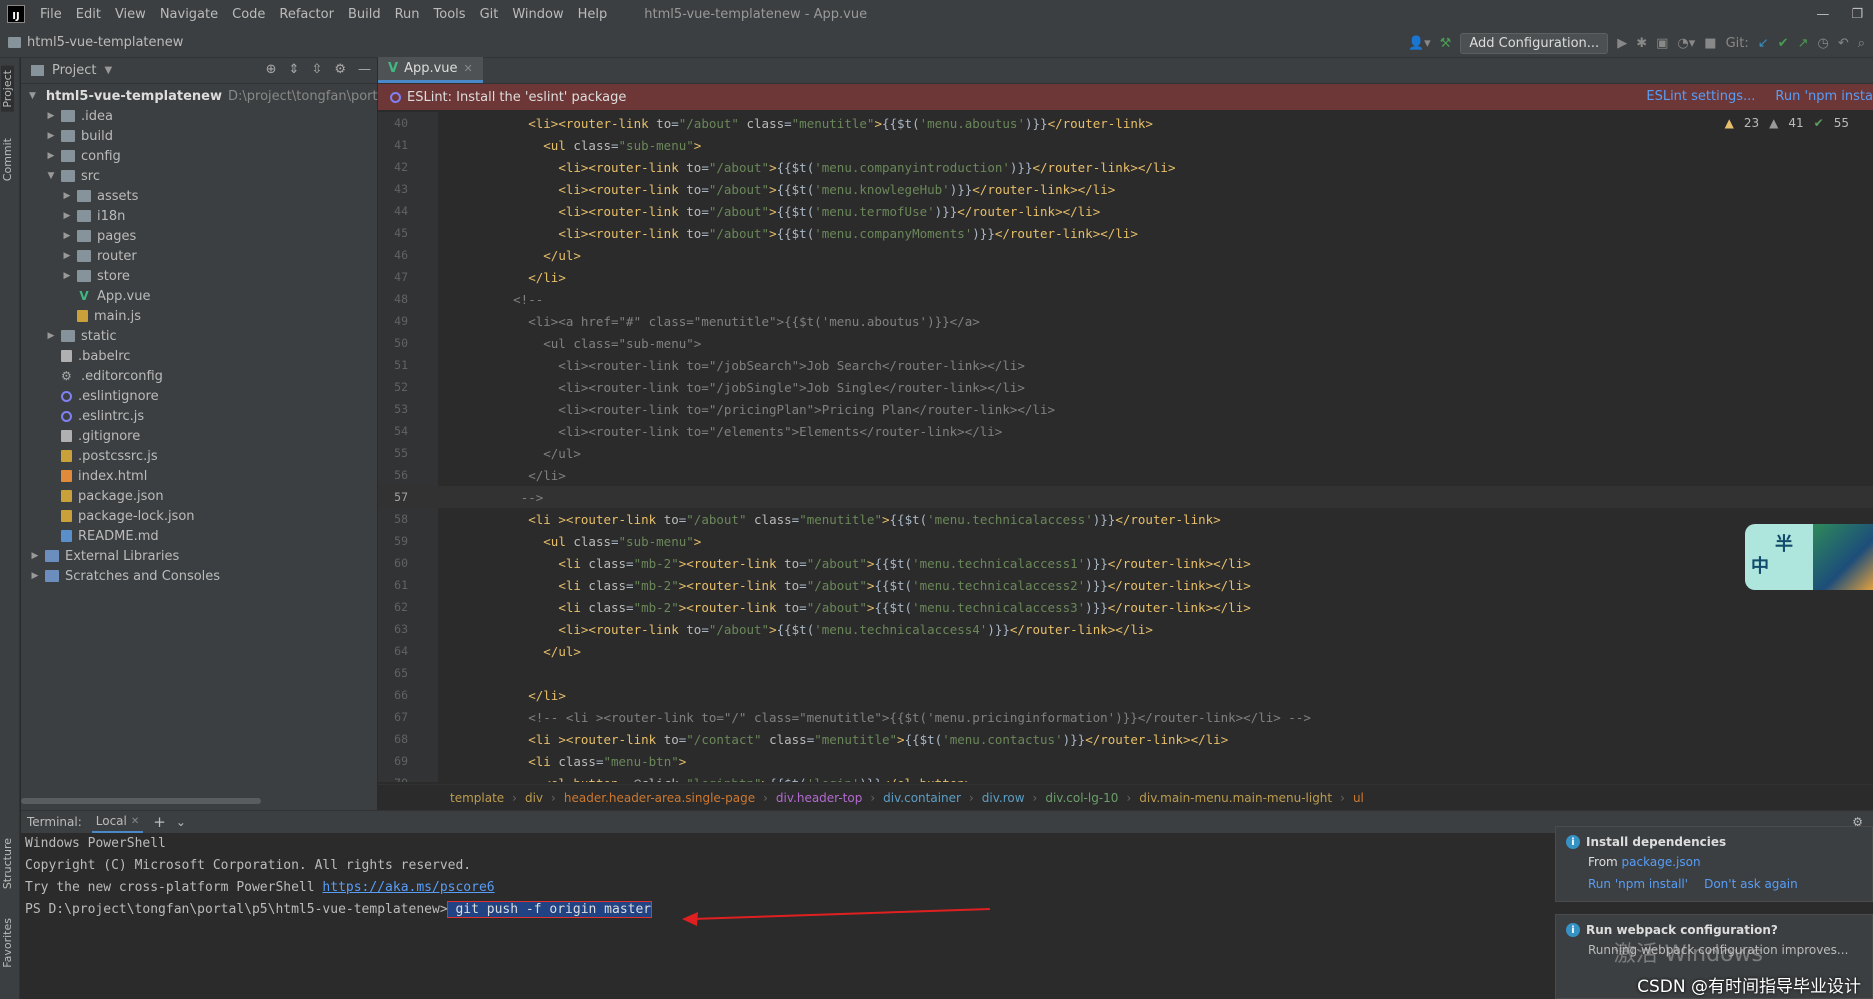  Describe the element at coordinates (199, 456) in the screenshot. I see `tree-item: .postcssrc.js` at that location.